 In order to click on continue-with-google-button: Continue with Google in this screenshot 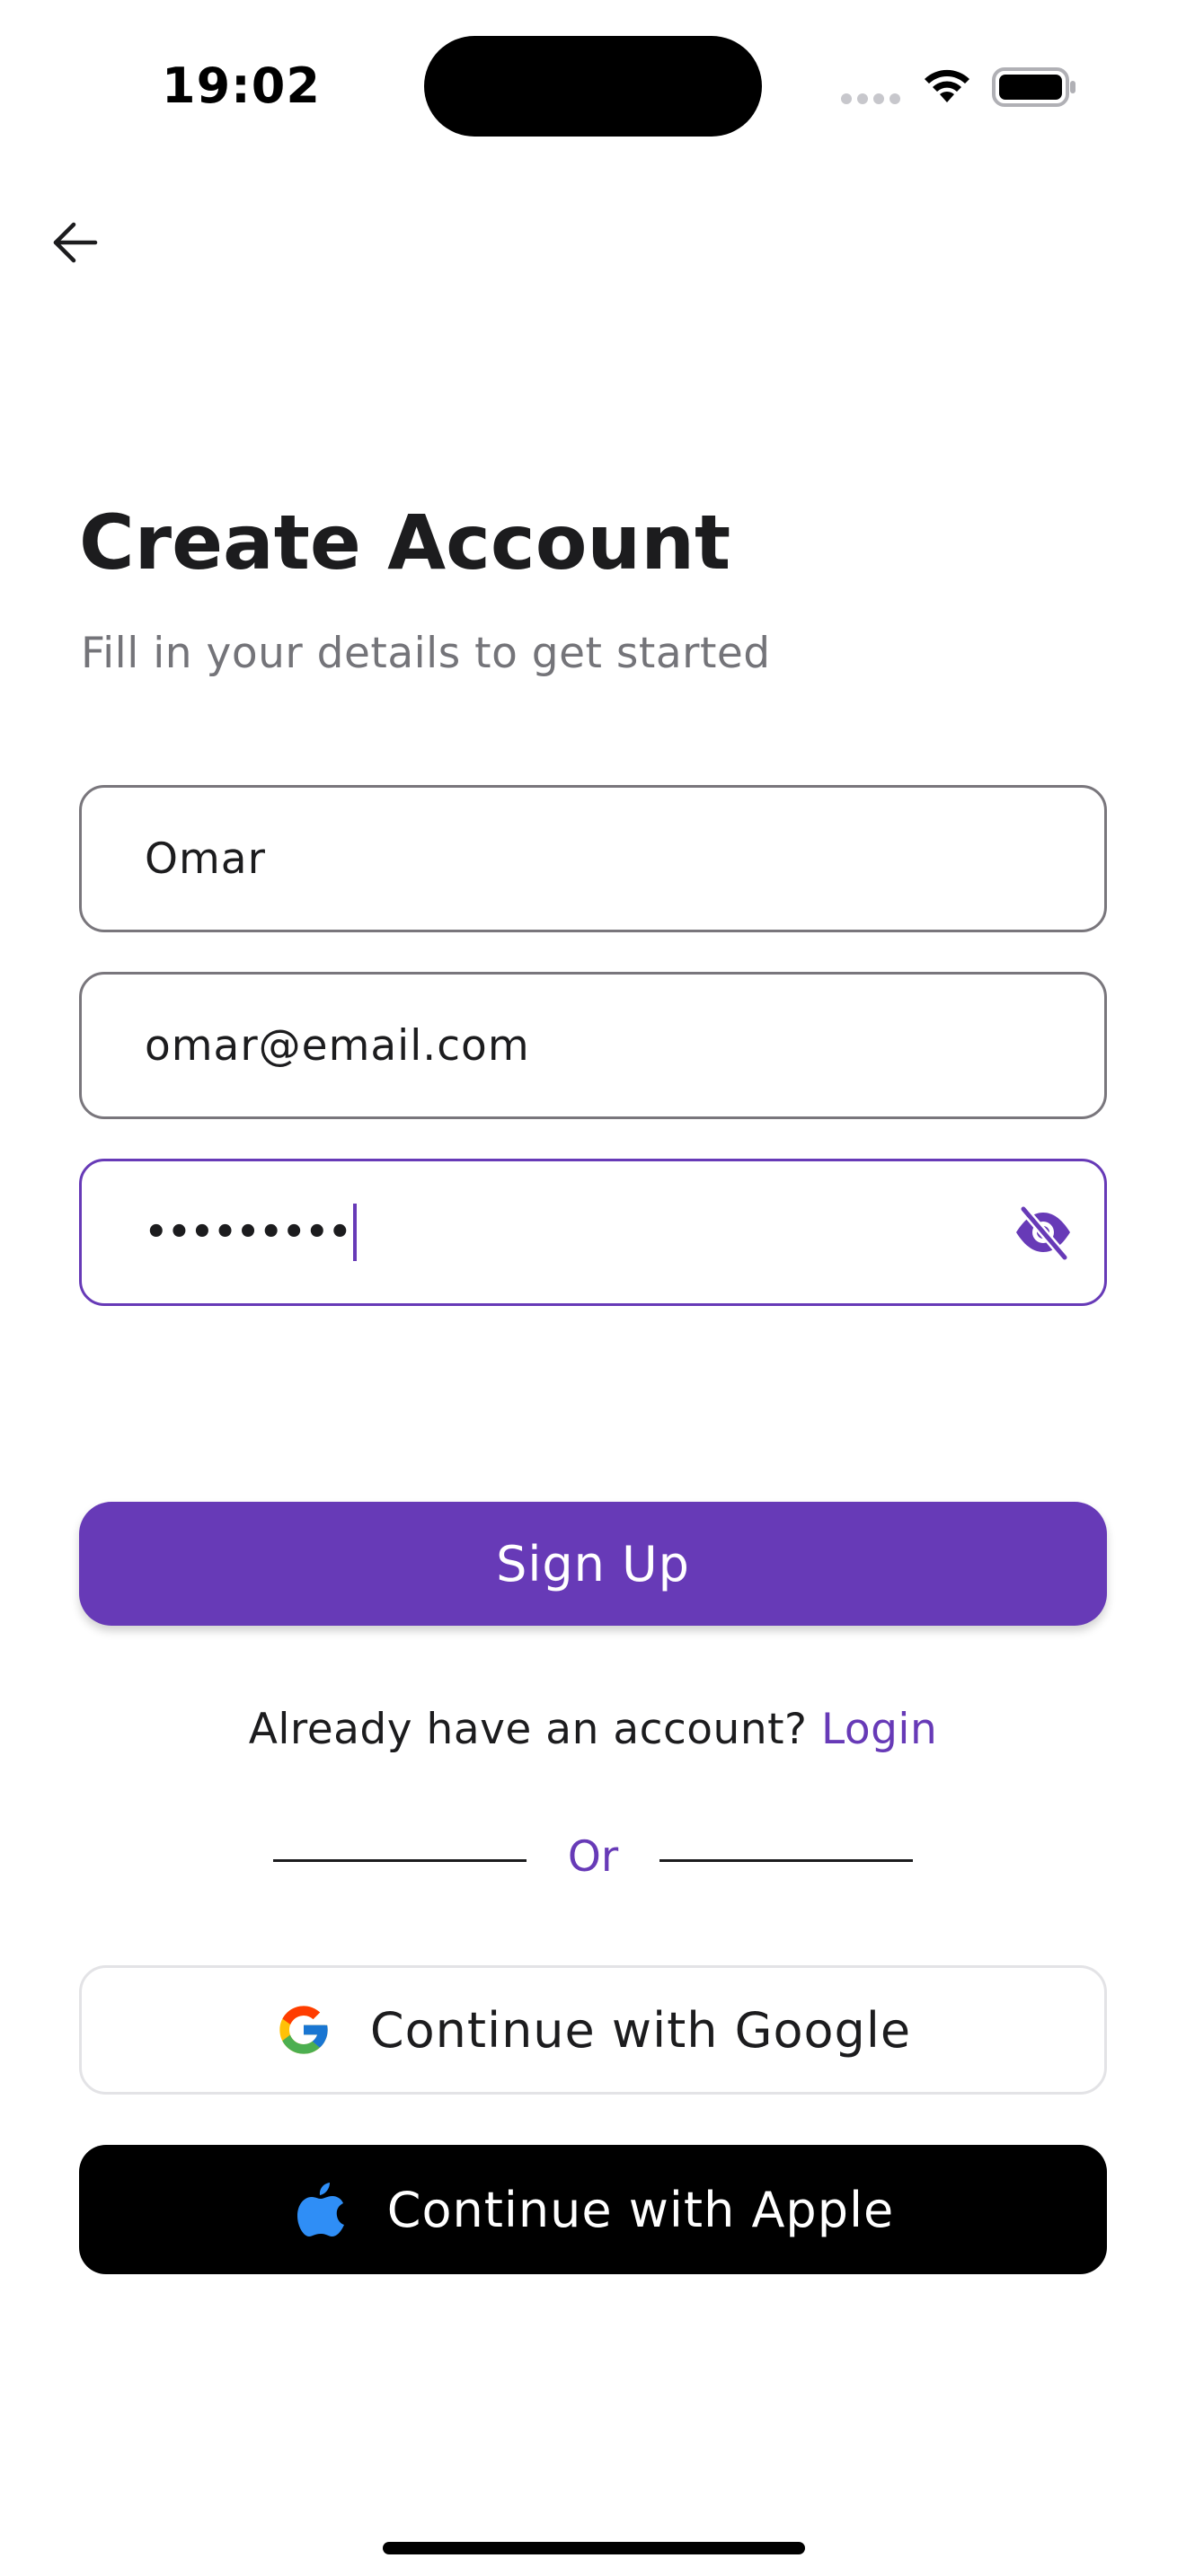, I will do `click(593, 2030)`.